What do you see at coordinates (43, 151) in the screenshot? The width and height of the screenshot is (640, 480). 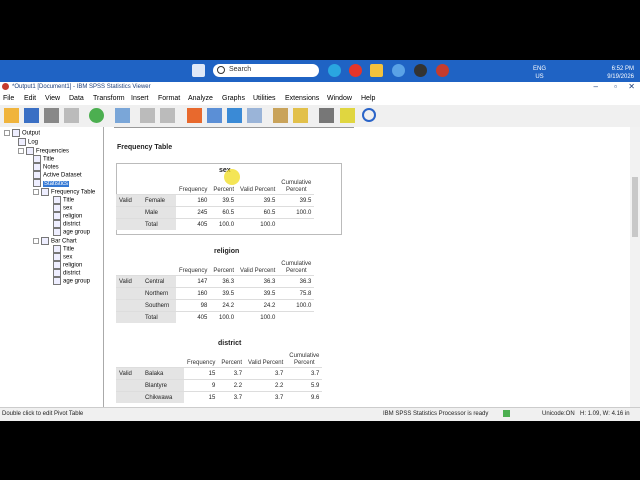 I see `tree-frequencies: Frequencies` at bounding box center [43, 151].